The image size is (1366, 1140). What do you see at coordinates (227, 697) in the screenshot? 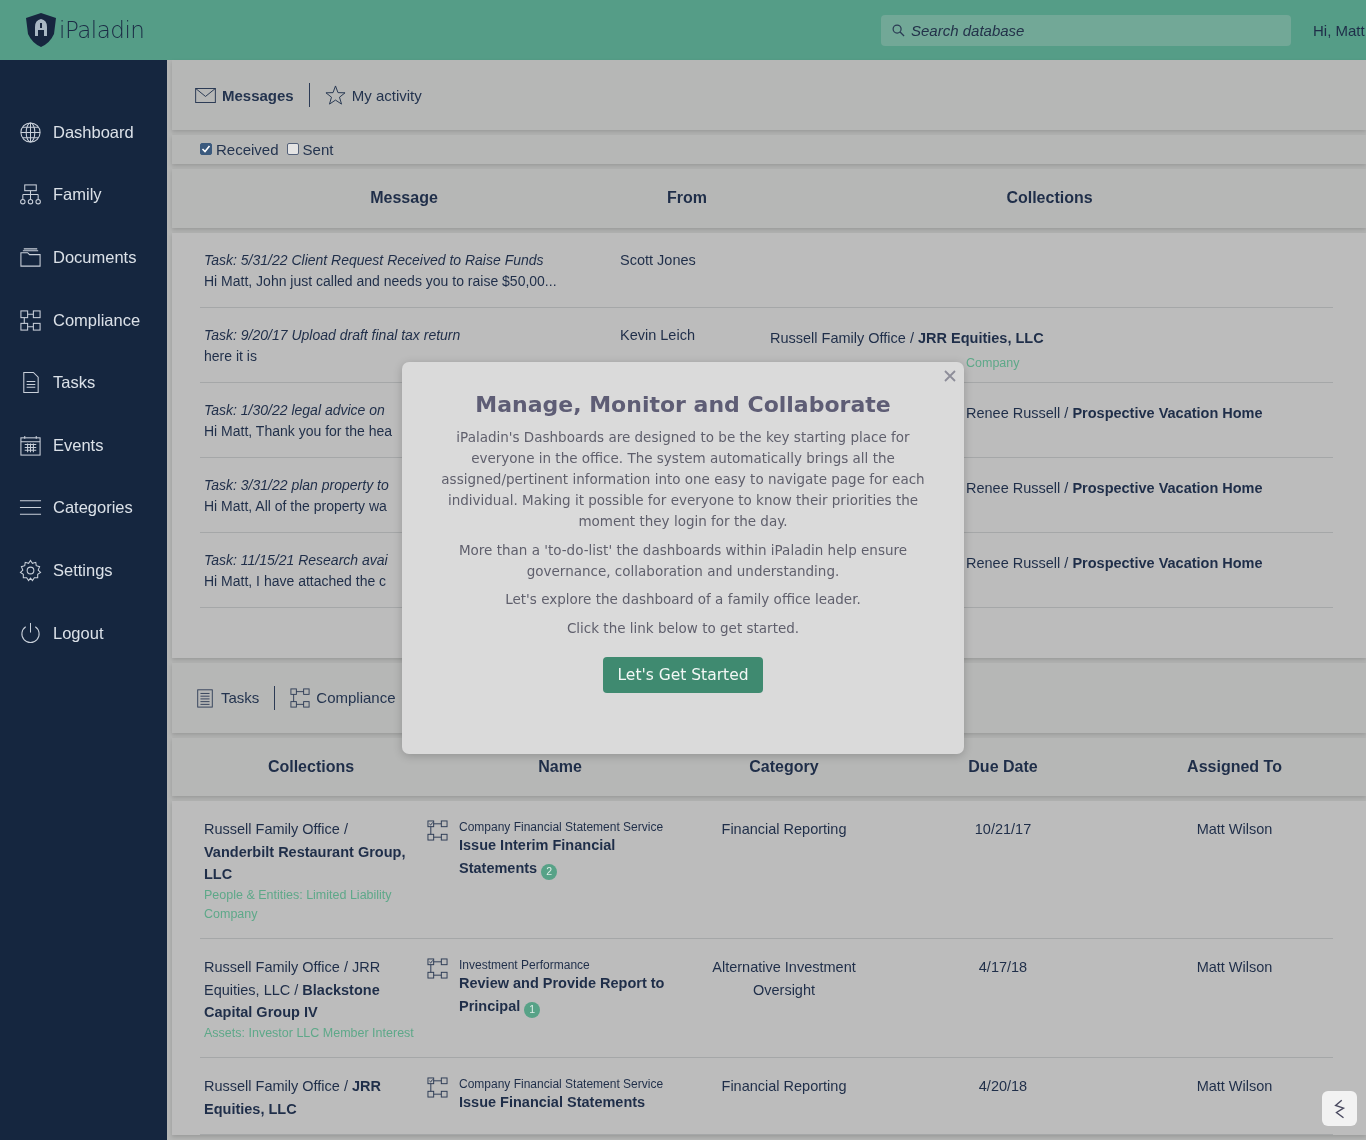
I see `tab: Tasks` at bounding box center [227, 697].